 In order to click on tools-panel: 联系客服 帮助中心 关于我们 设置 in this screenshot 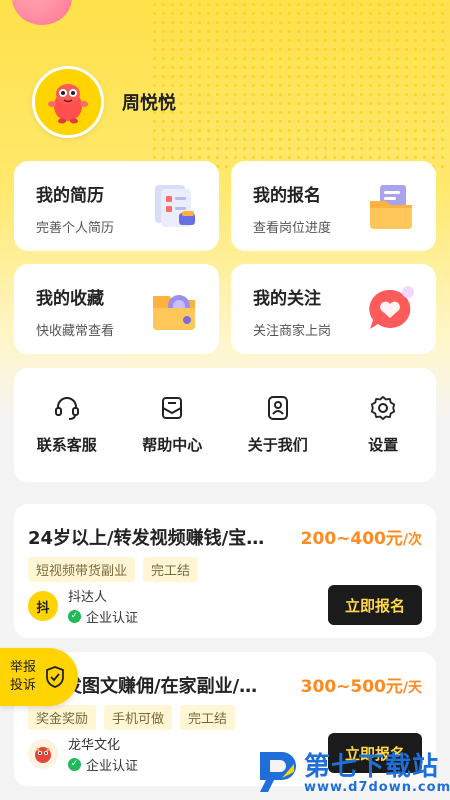, I will do `click(225, 425)`.